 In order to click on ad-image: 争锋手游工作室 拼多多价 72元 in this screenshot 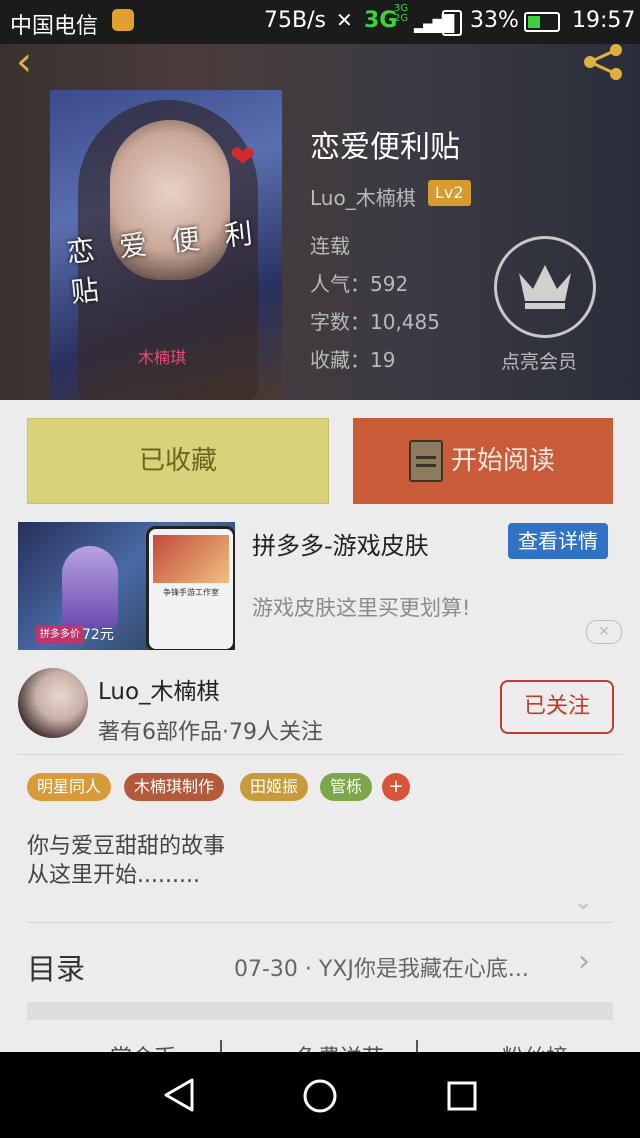, I will do `click(126, 586)`.